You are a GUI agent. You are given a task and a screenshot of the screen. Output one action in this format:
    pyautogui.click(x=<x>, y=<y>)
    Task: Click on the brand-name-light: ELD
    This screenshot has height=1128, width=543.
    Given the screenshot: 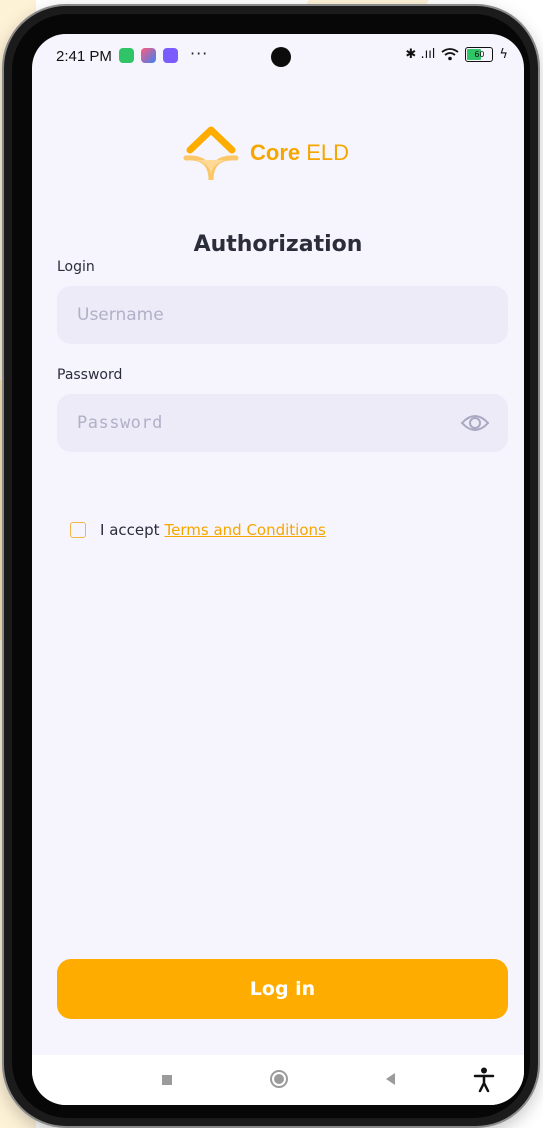 What is the action you would take?
    pyautogui.click(x=328, y=152)
    